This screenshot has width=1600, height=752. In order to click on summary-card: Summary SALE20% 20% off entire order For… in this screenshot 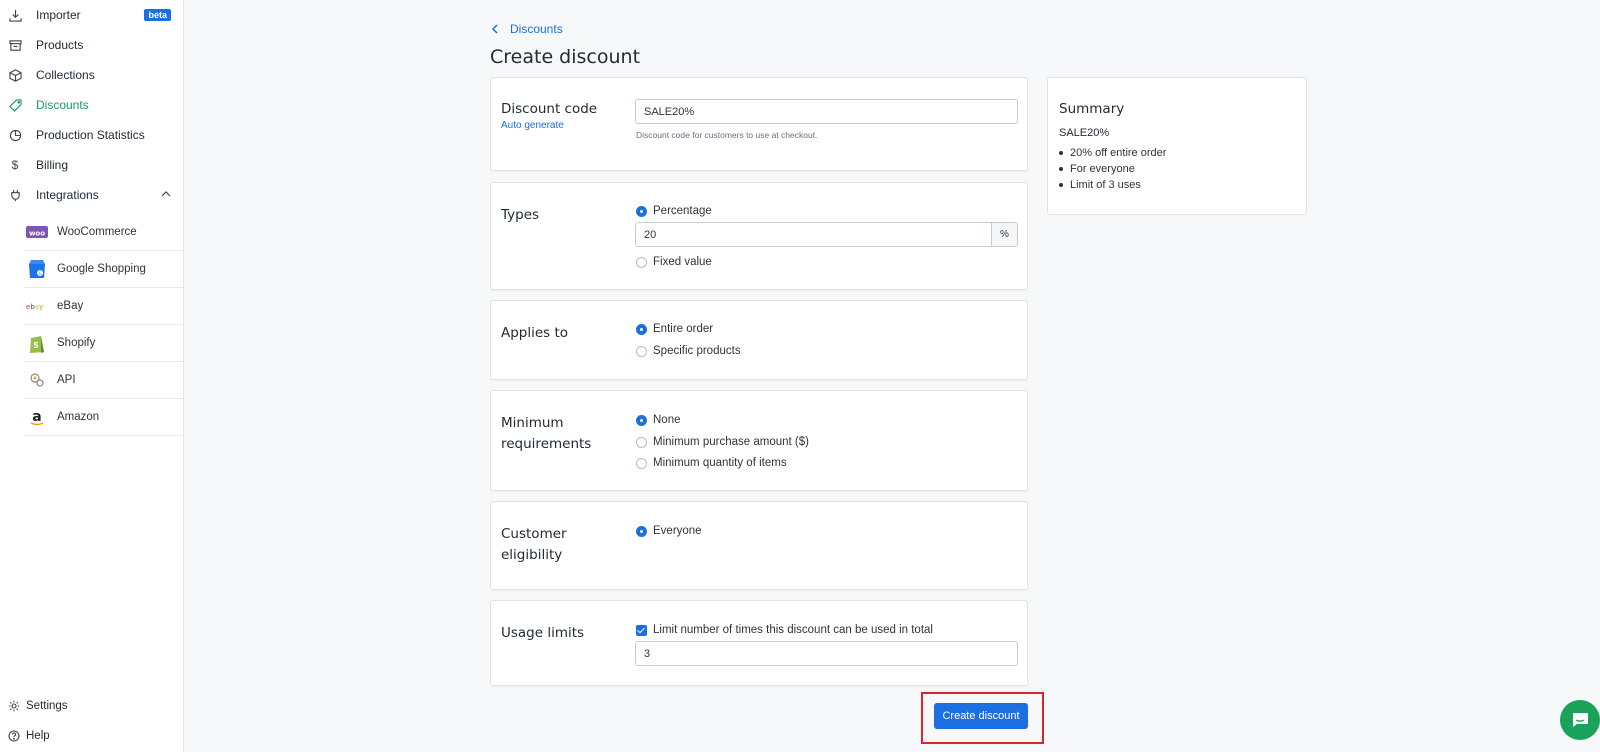, I will do `click(1177, 146)`.